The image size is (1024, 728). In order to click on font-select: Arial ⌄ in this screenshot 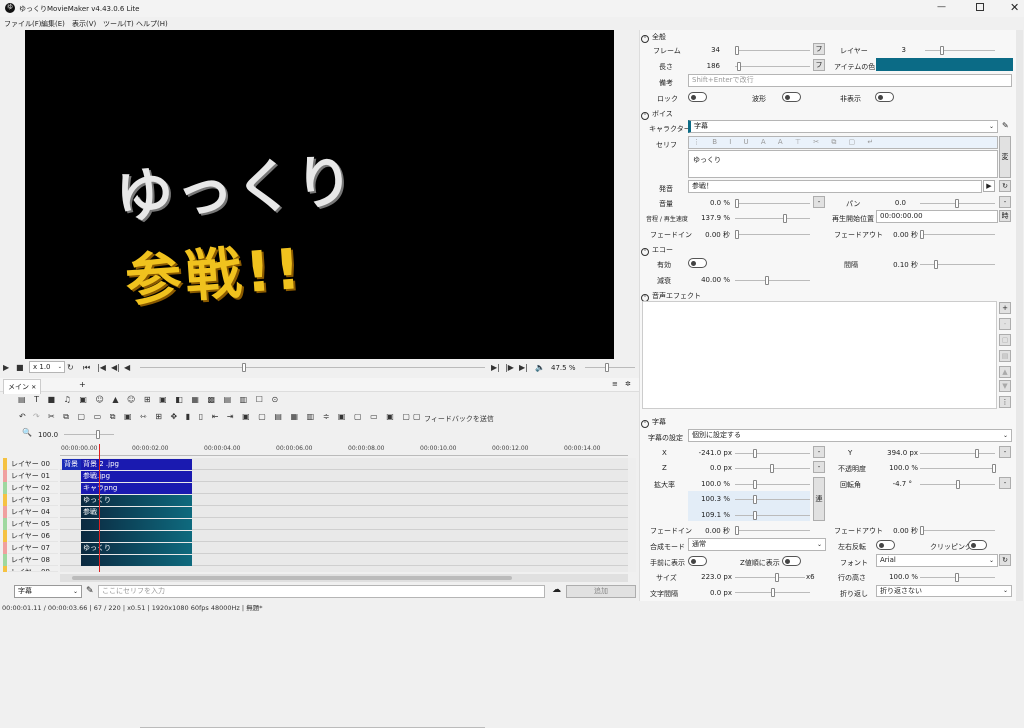, I will do `click(937, 560)`.